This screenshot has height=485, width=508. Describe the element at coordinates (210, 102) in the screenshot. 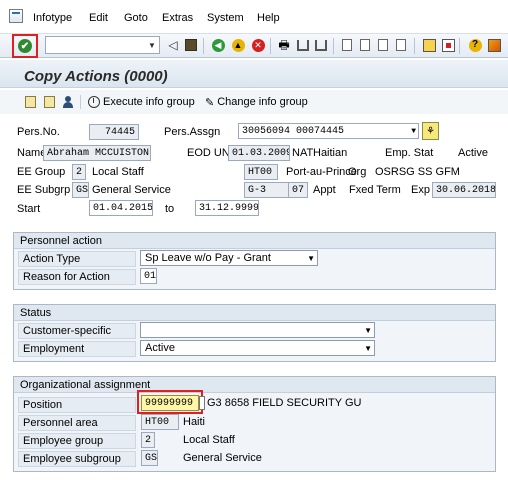

I see `pencil-icon: ✎` at that location.